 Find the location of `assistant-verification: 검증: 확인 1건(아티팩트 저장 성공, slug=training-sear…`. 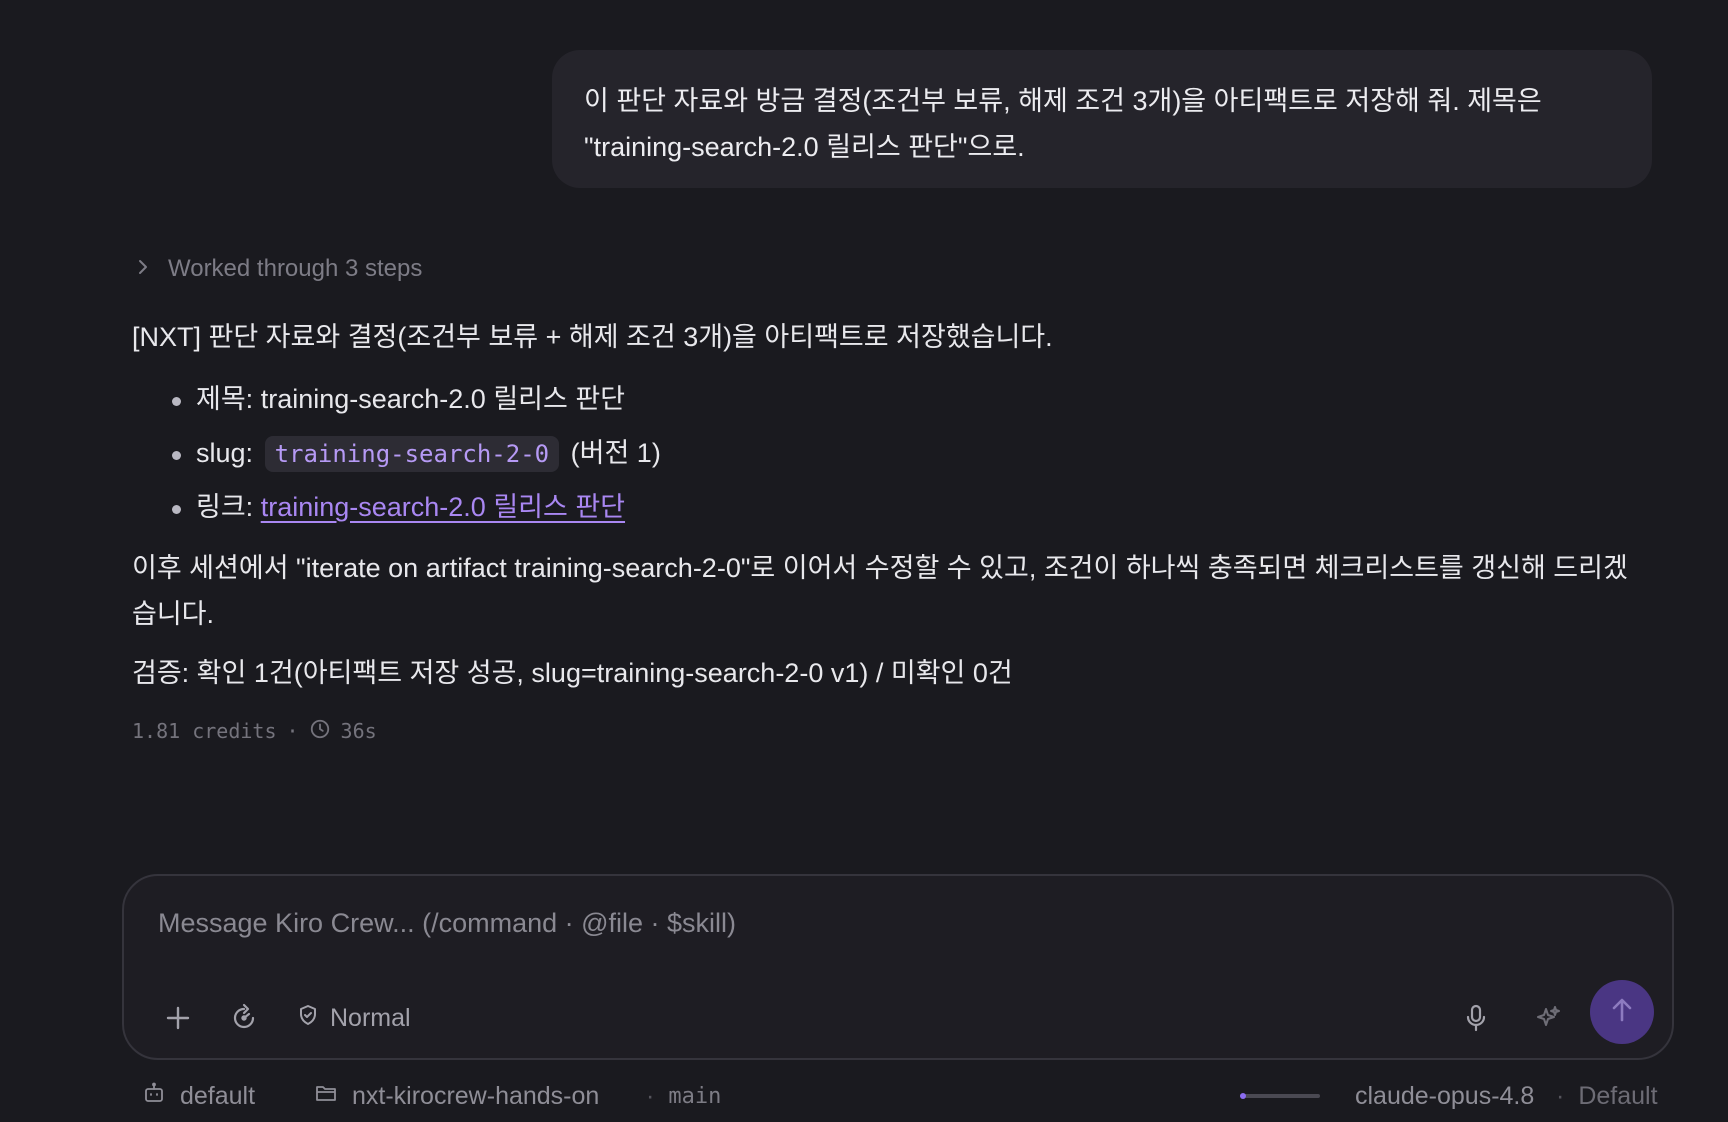

assistant-verification: 검증: 확인 1건(아티팩트 저장 성공, slug=training-sear… is located at coordinates (572, 673).